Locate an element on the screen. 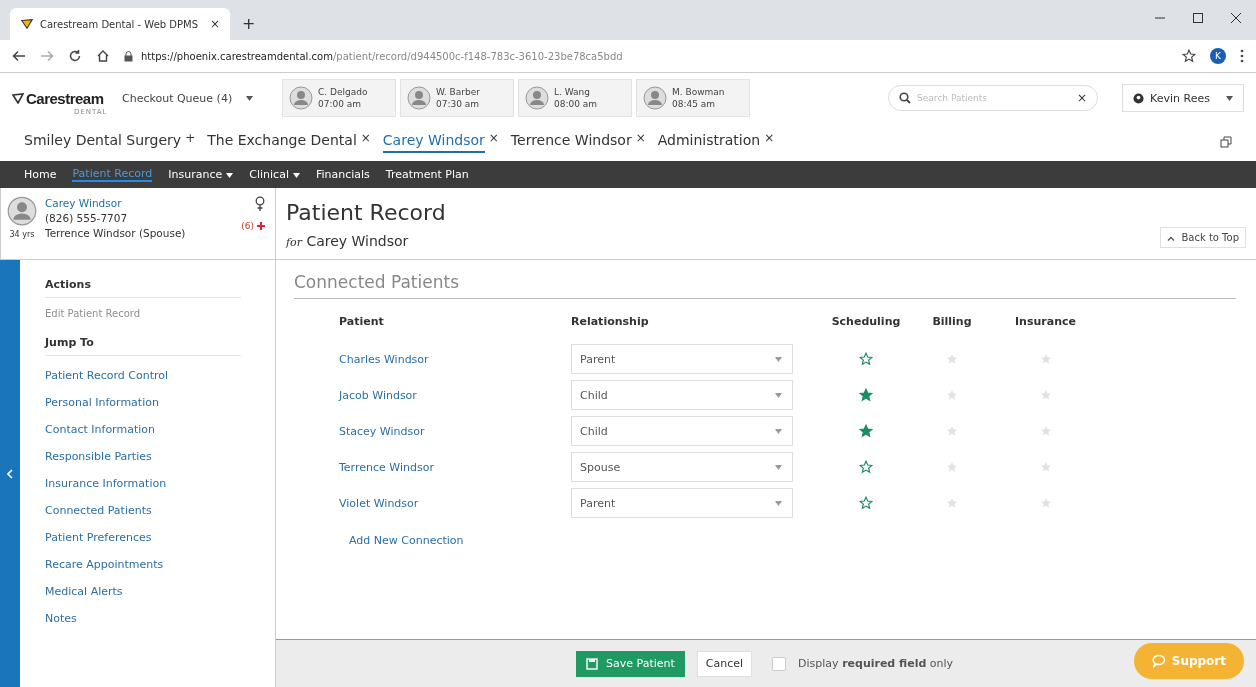  nav-item: Financials is located at coordinates (342, 174).